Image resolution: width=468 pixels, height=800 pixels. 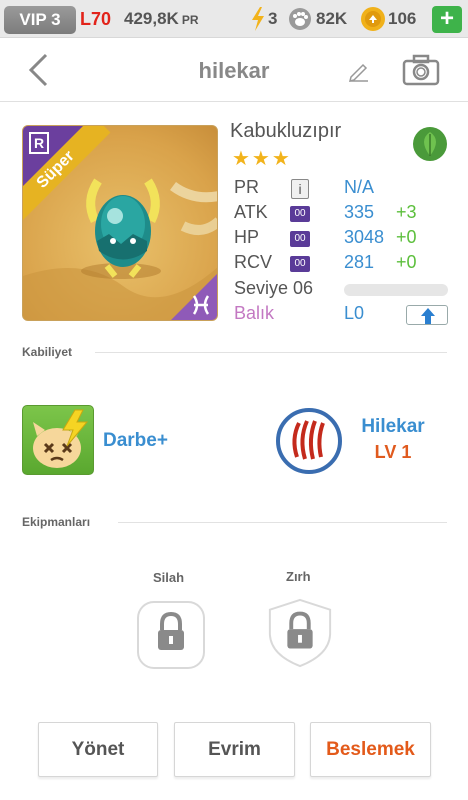 What do you see at coordinates (359, 71) in the screenshot?
I see `pencil-icon` at bounding box center [359, 71].